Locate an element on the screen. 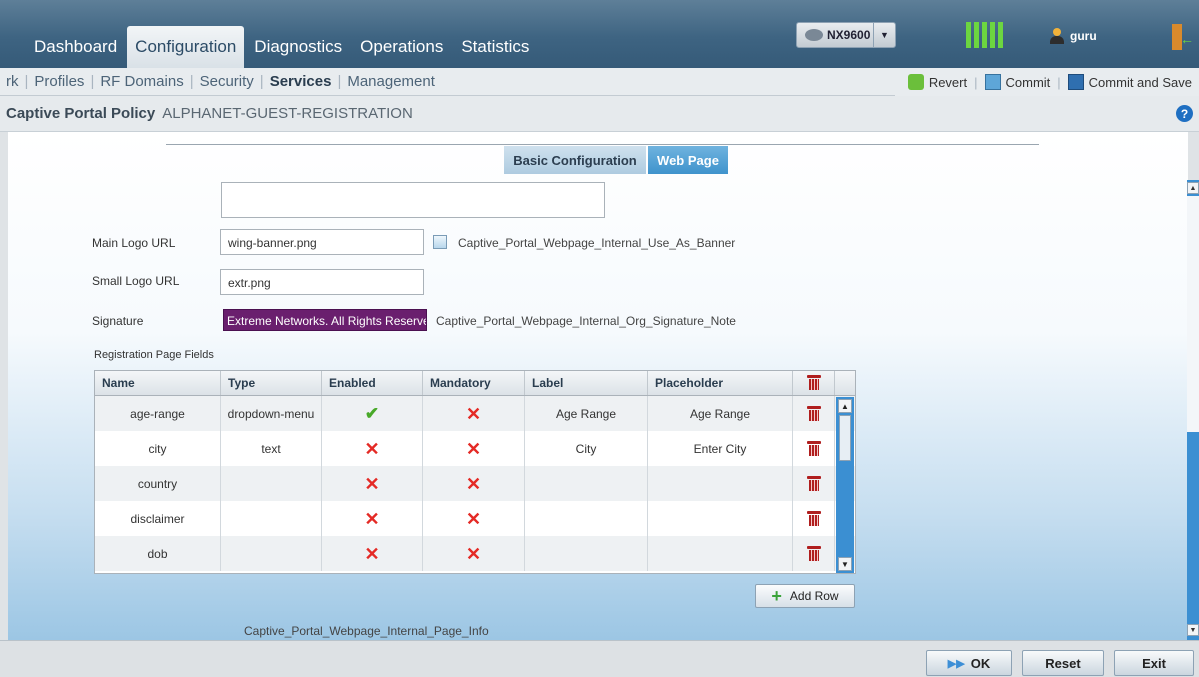  column-header-placeholder: Placeholder is located at coordinates (720, 383).